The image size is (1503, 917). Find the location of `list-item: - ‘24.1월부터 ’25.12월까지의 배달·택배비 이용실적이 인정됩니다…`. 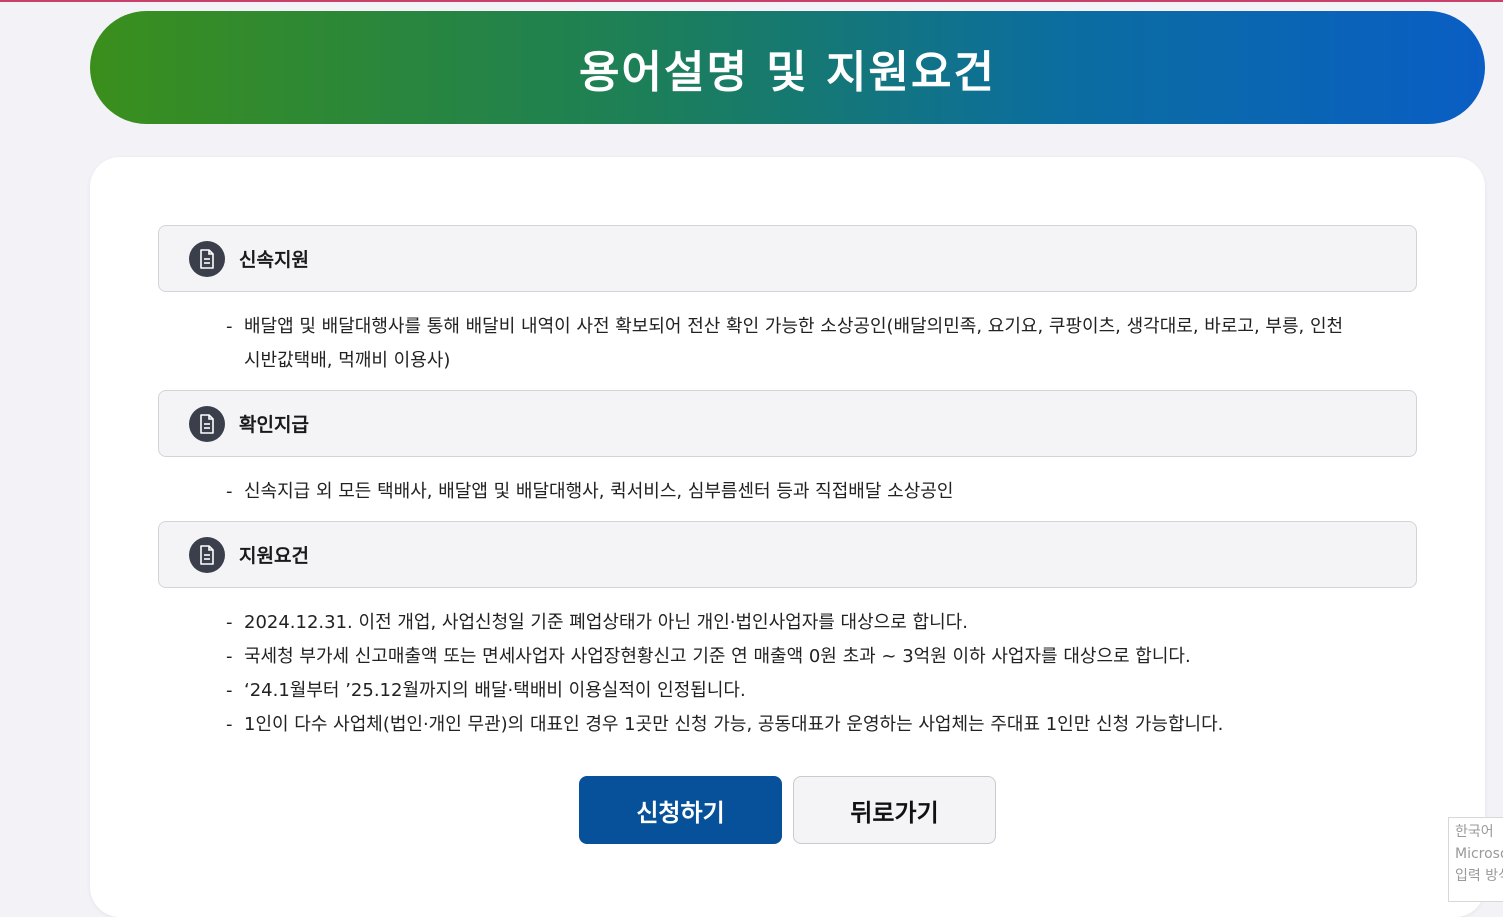

list-item: - ‘24.1월부터 ’25.12월까지의 배달·택배비 이용실적이 인정됩니다… is located at coordinates (791, 691).